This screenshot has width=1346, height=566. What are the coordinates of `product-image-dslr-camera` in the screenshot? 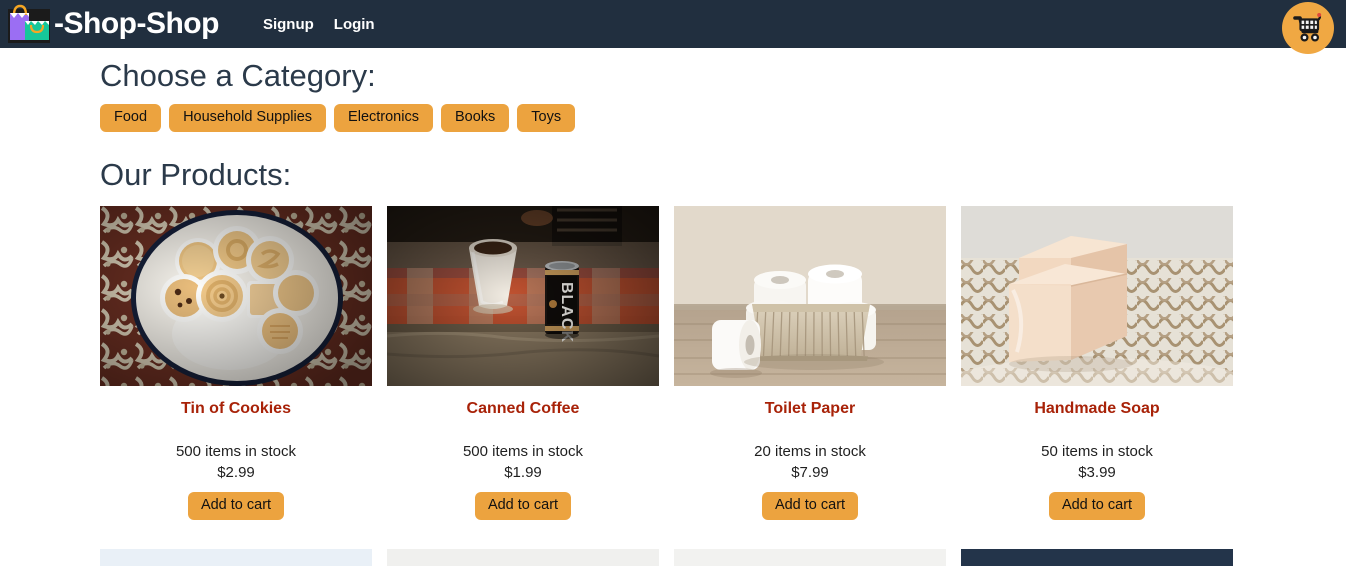 It's located at (523, 557).